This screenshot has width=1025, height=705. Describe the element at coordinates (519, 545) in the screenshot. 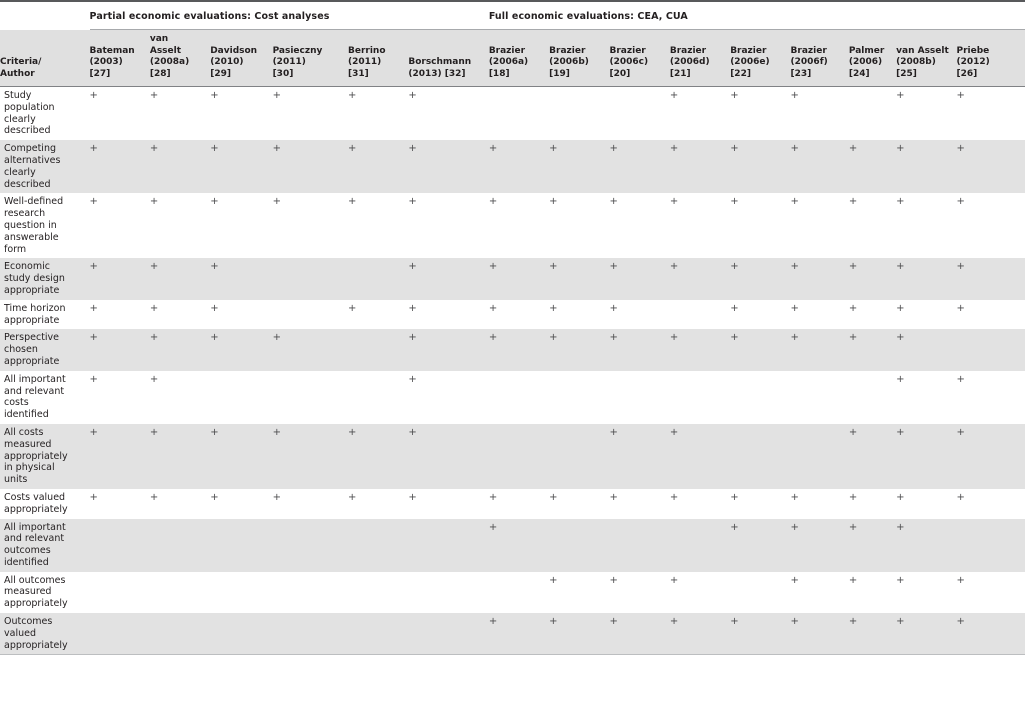

I see `cell-met-brazier2006a: +` at that location.